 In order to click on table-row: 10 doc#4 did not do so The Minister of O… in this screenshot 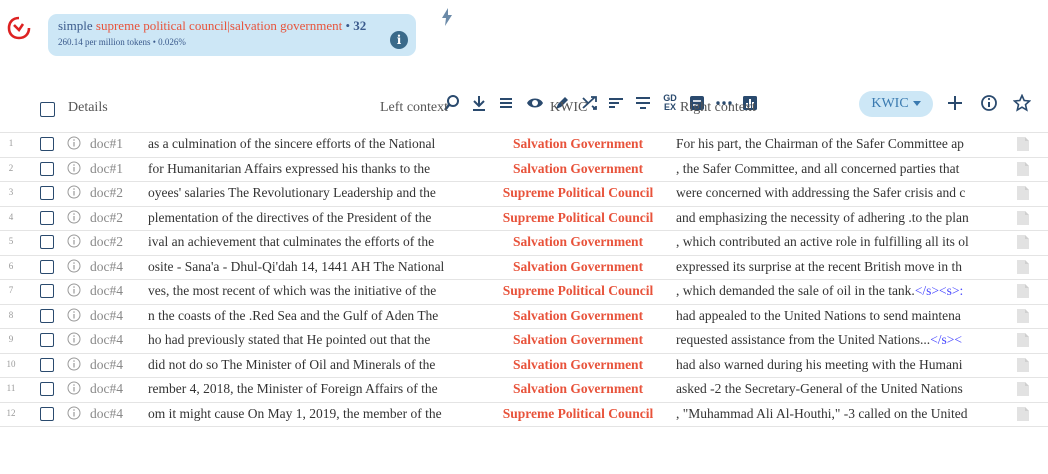, I will do `click(524, 366)`.